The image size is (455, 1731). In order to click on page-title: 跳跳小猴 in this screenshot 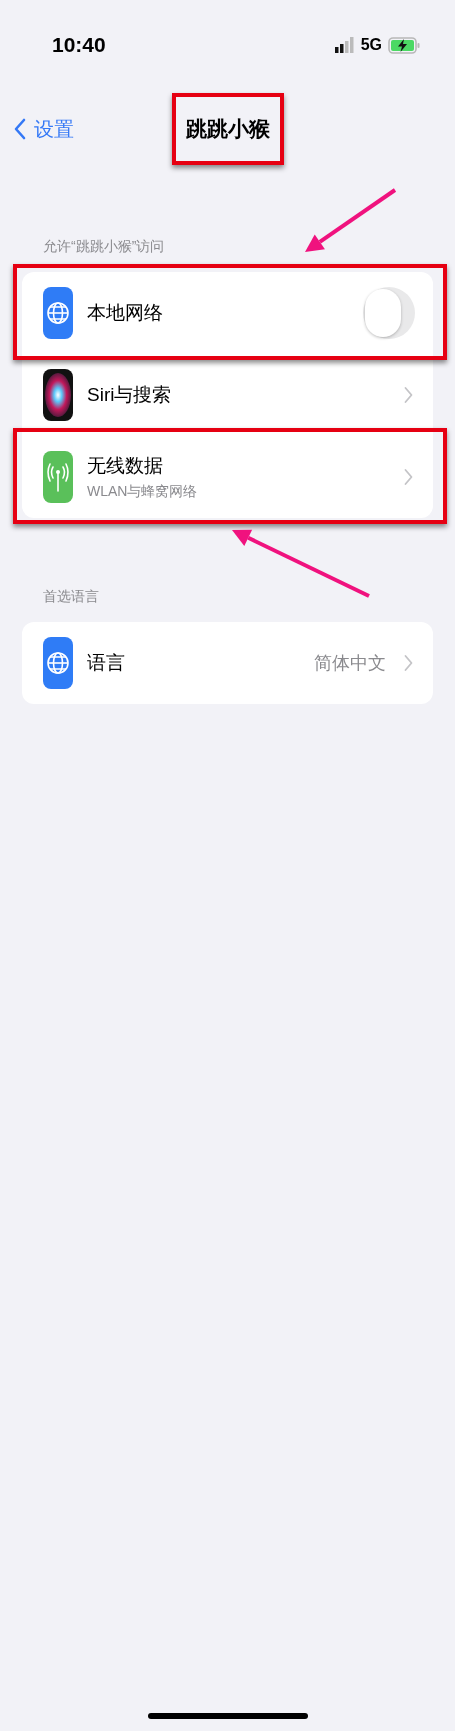, I will do `click(227, 128)`.